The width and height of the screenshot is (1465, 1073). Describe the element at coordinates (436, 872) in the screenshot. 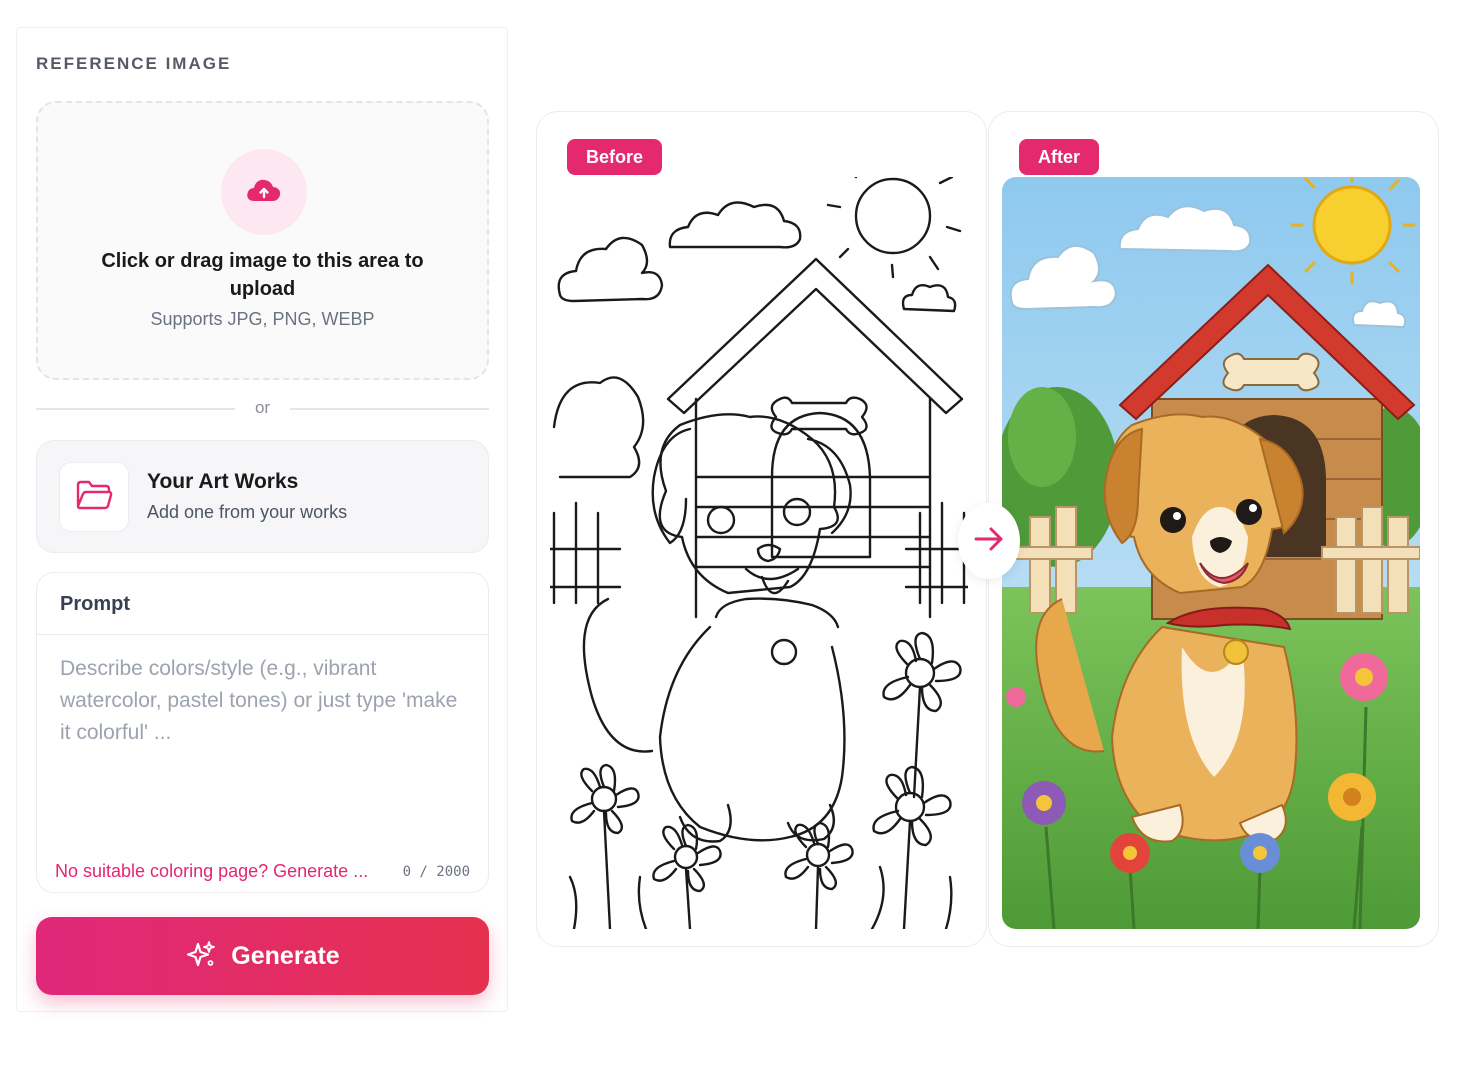

I see `char-counter: 0 / 2000` at that location.